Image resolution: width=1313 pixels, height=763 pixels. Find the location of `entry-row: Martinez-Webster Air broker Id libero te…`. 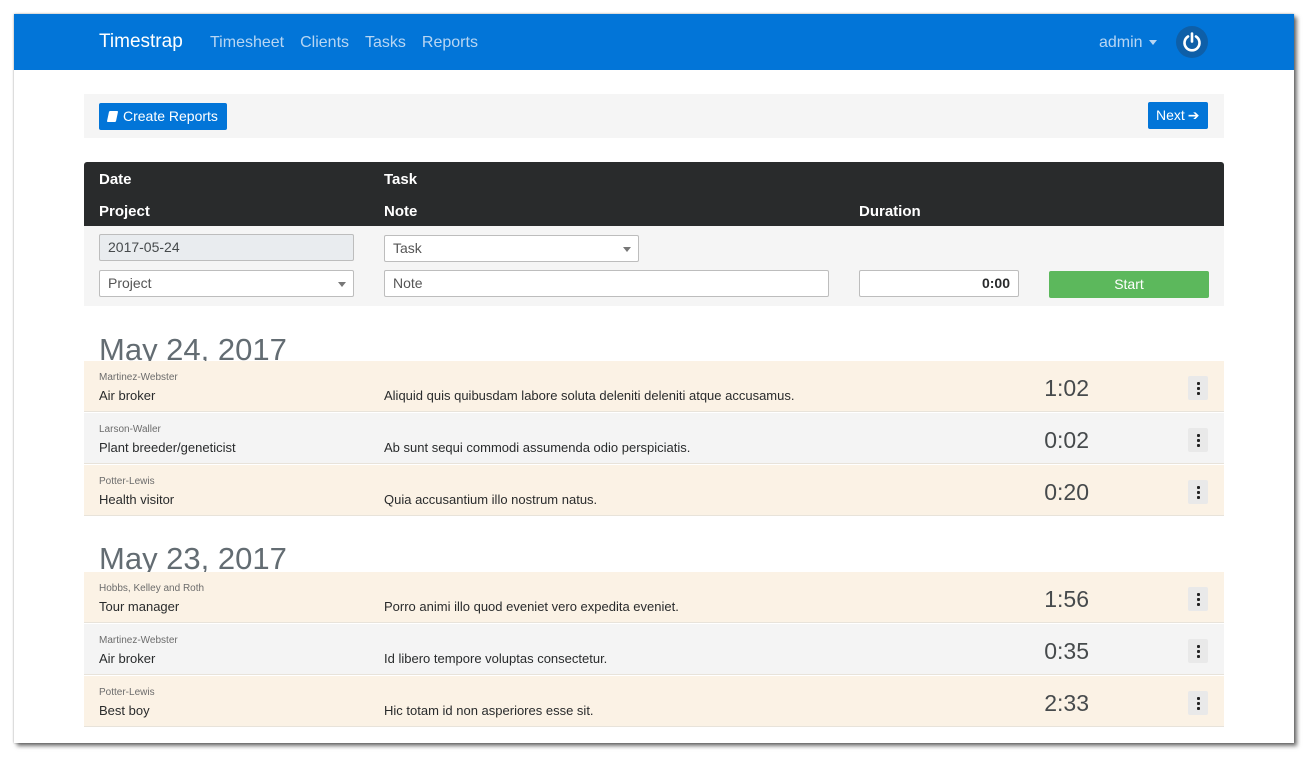

entry-row: Martinez-Webster Air broker Id libero te… is located at coordinates (654, 649).